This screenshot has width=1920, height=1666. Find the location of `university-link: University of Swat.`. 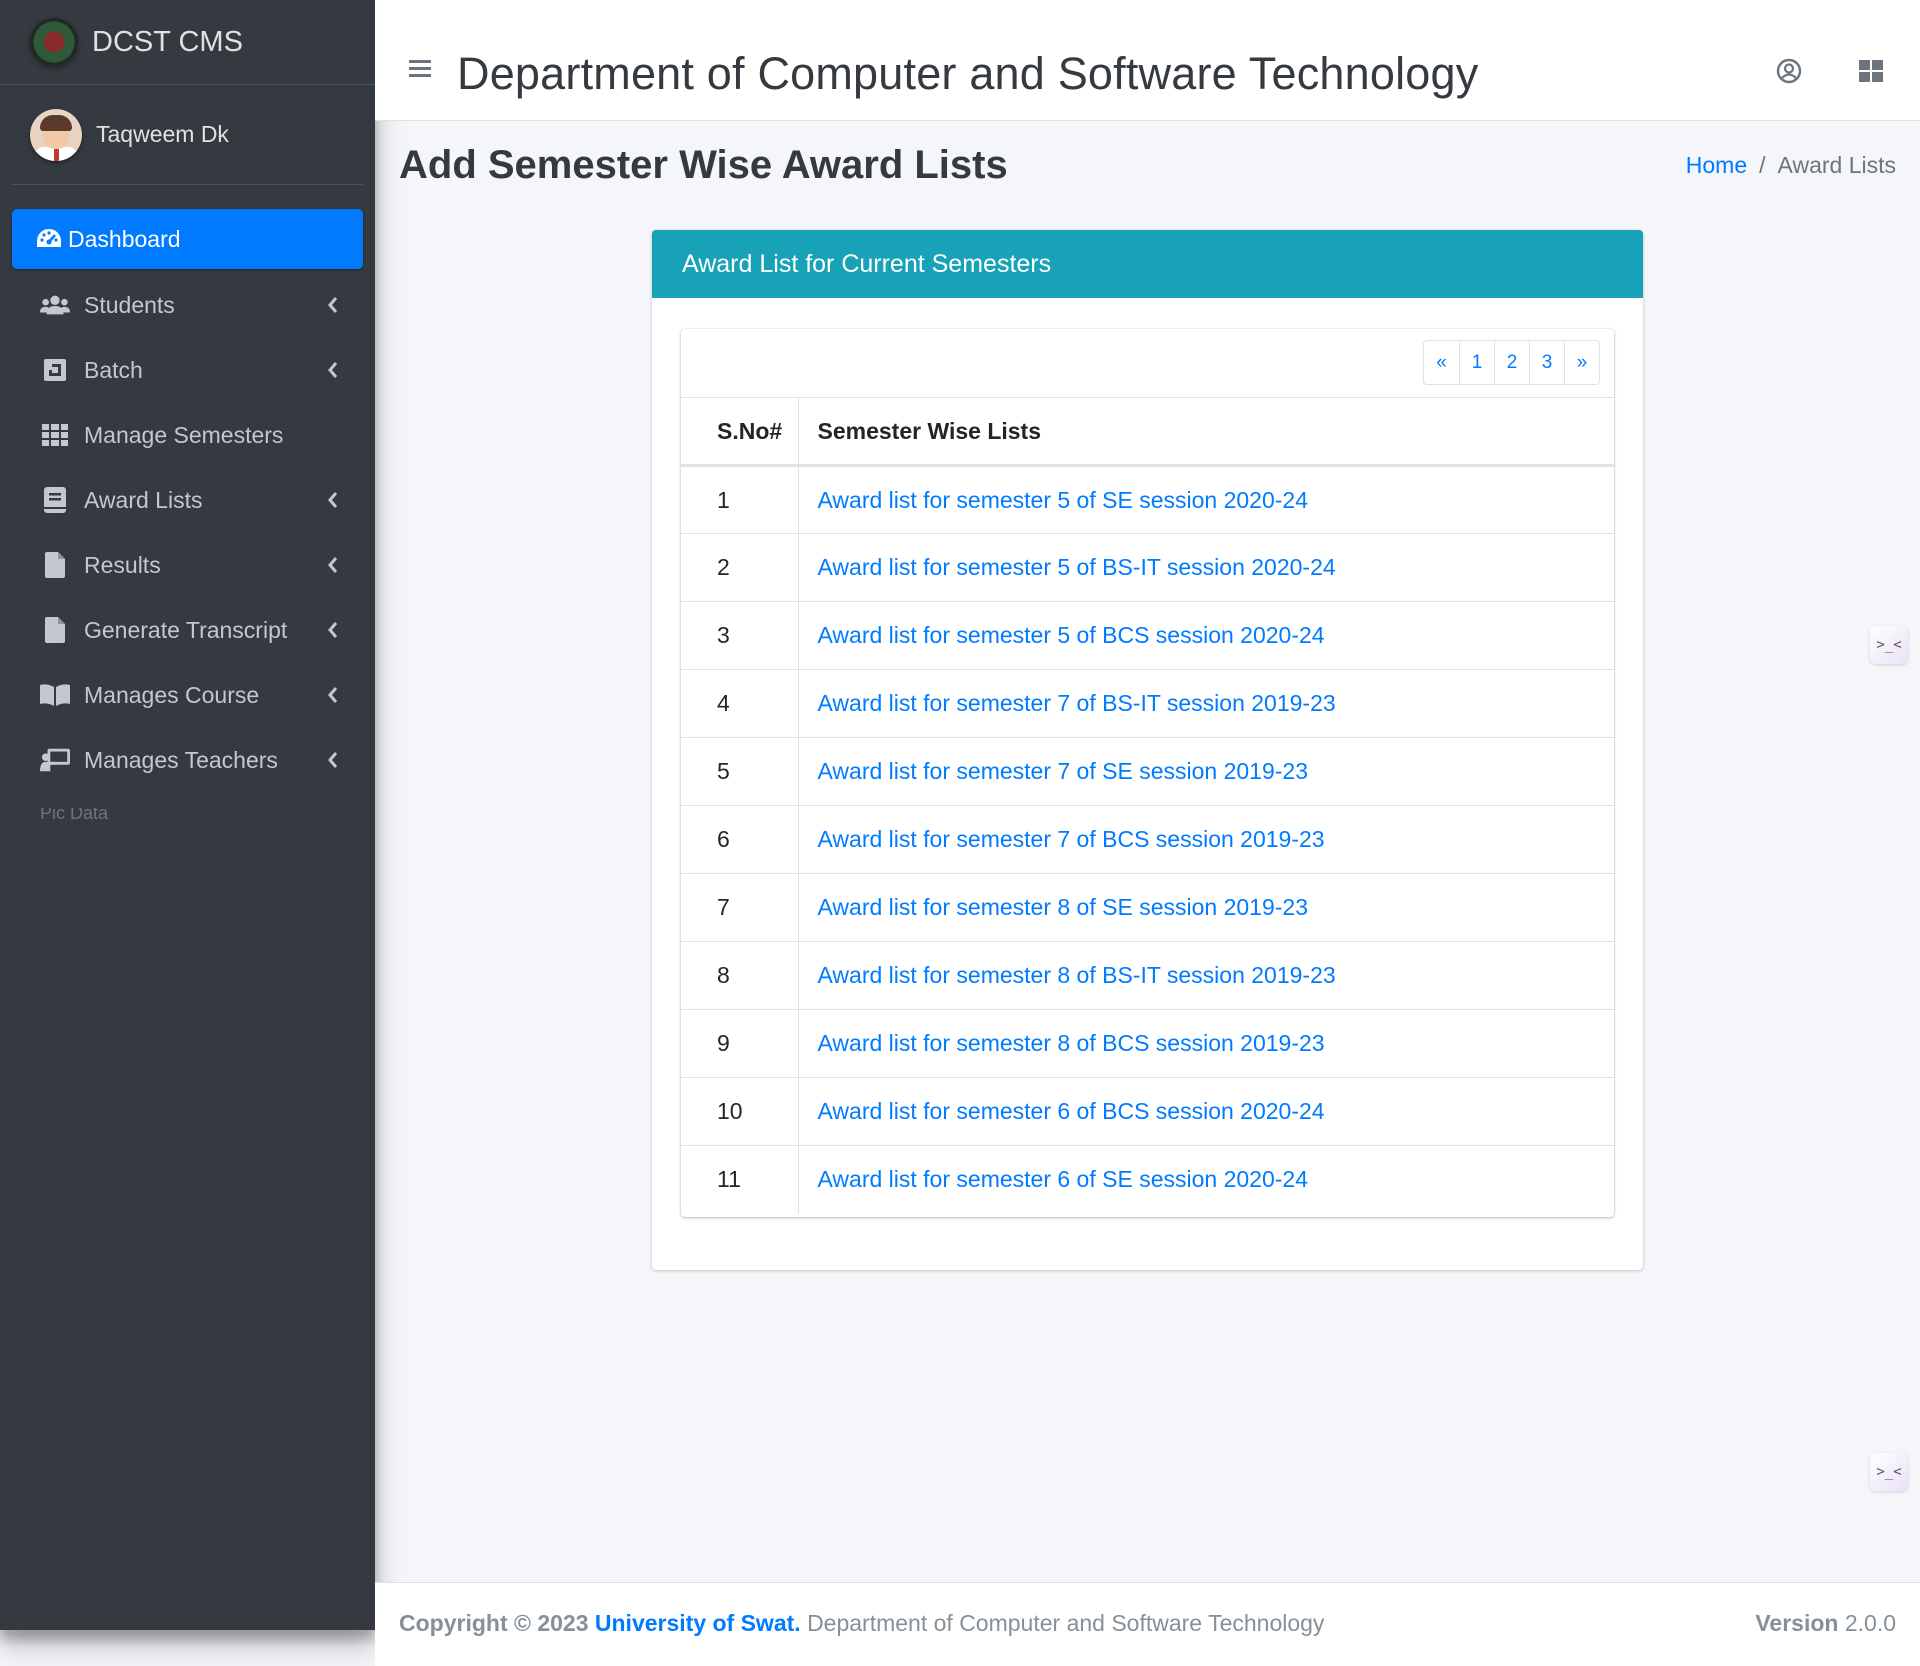

university-link: University of Swat. is located at coordinates (698, 1623).